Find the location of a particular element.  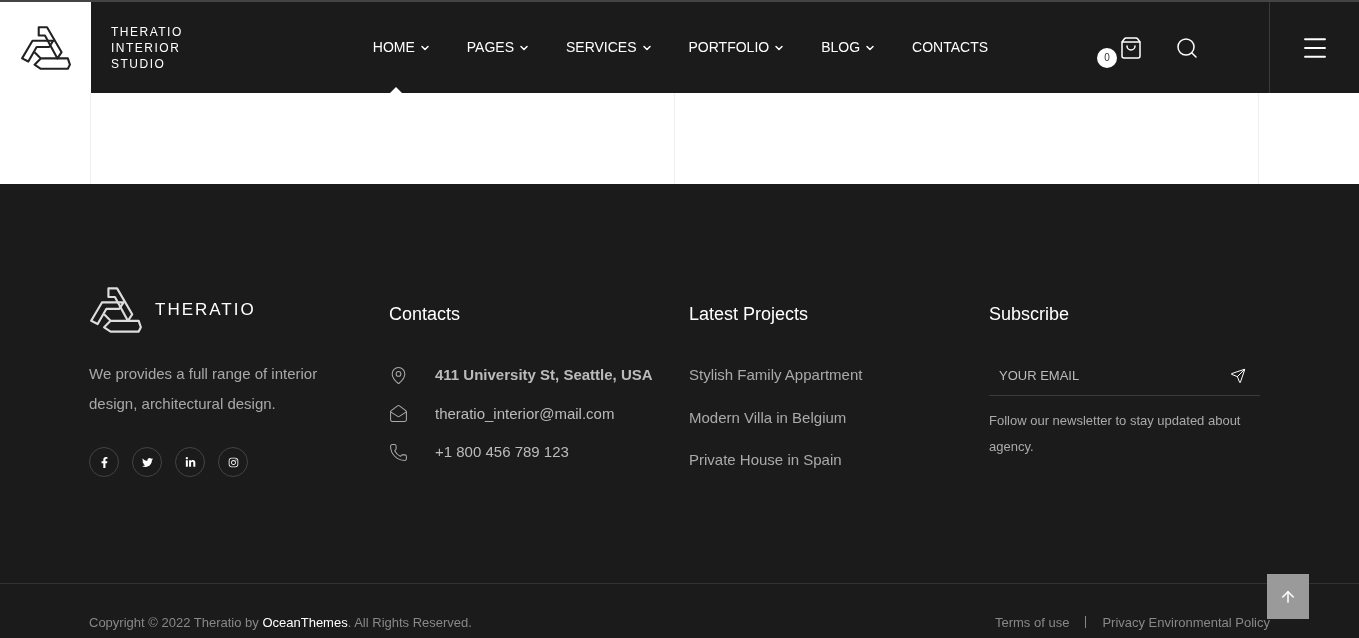

project-link: Modern Villa in Belgium is located at coordinates (839, 417).